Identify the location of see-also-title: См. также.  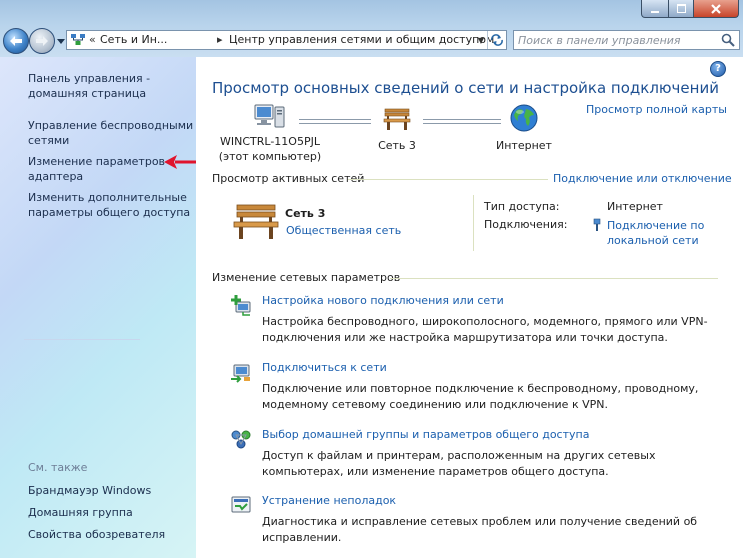
(58, 467).